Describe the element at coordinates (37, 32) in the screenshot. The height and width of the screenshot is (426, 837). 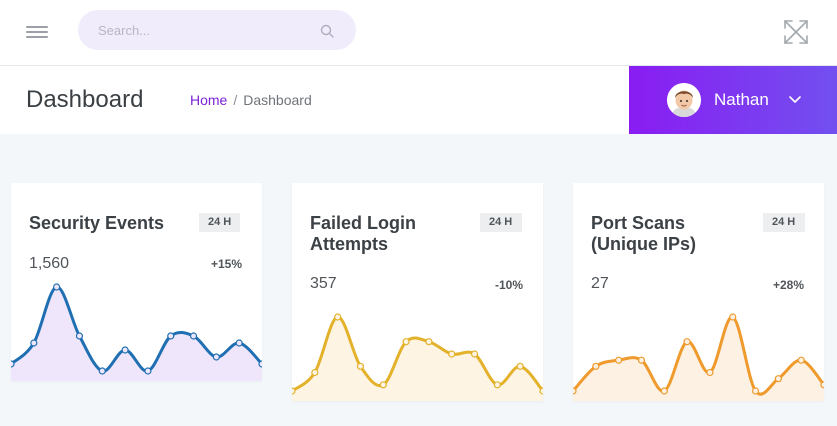
I see `hamburger-menu-icon` at that location.